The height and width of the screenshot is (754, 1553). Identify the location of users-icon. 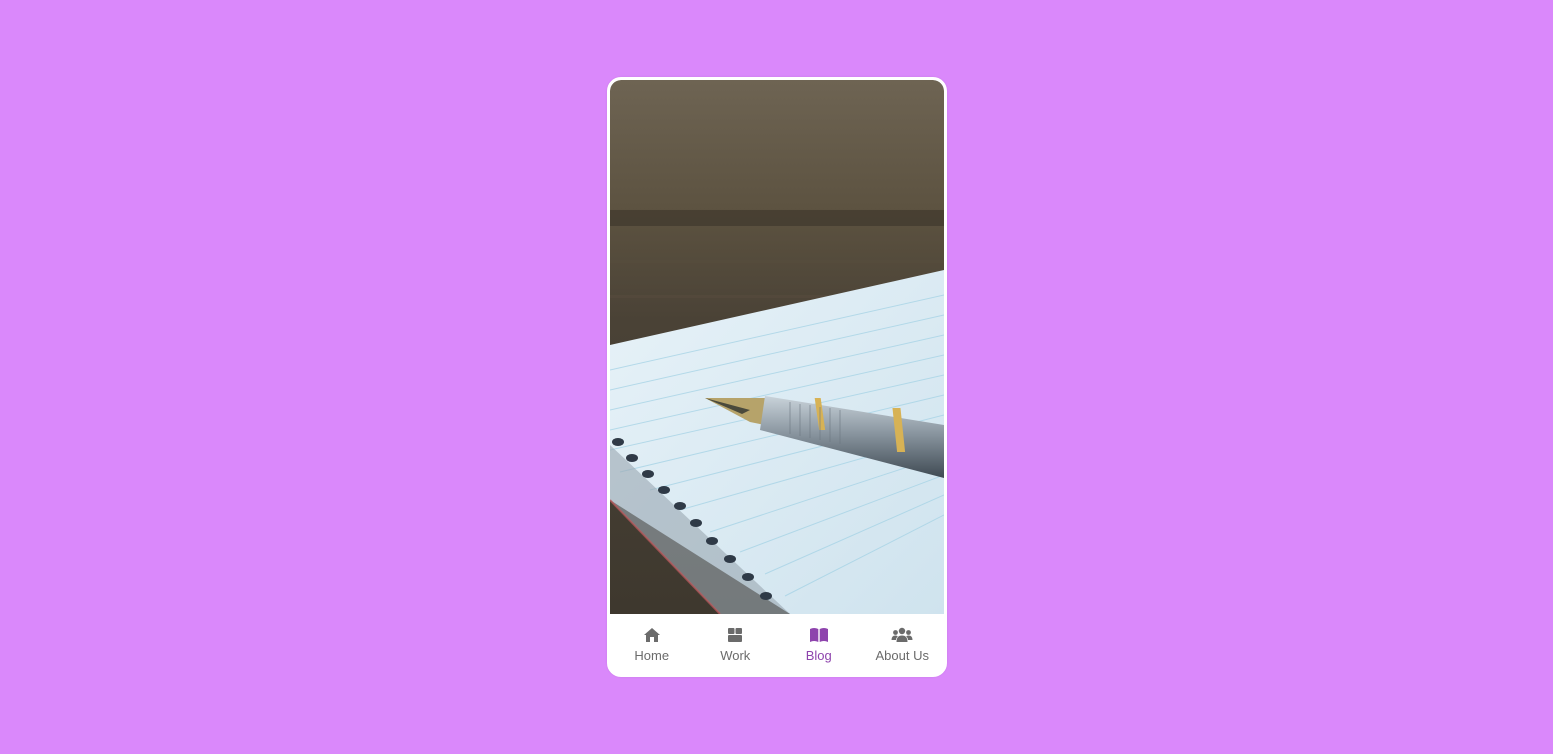
(902, 635).